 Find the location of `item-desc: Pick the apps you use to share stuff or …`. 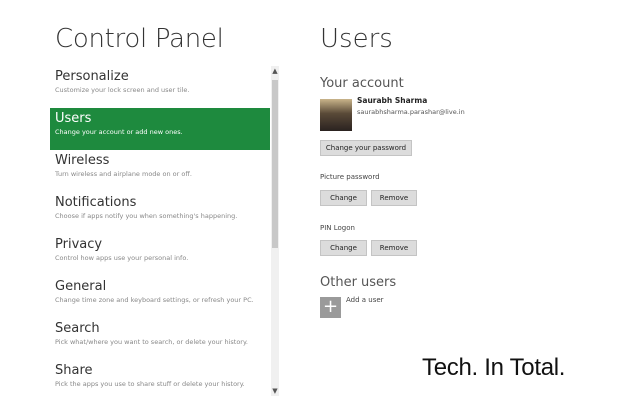

item-desc: Pick the apps you use to share stuff or … is located at coordinates (150, 384).